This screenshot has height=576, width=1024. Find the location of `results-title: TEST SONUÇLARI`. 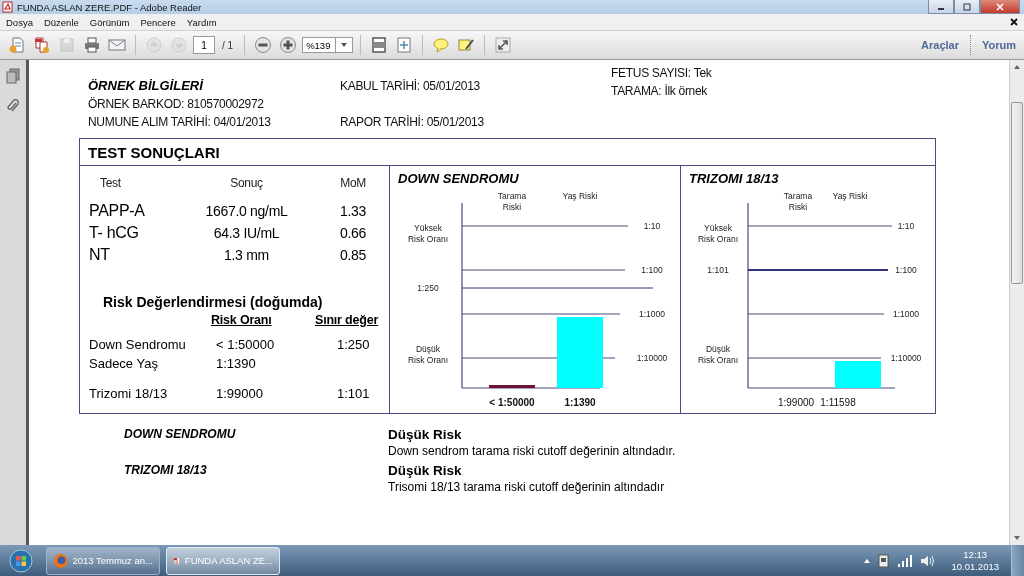

results-title: TEST SONUÇLARI is located at coordinates (154, 152).